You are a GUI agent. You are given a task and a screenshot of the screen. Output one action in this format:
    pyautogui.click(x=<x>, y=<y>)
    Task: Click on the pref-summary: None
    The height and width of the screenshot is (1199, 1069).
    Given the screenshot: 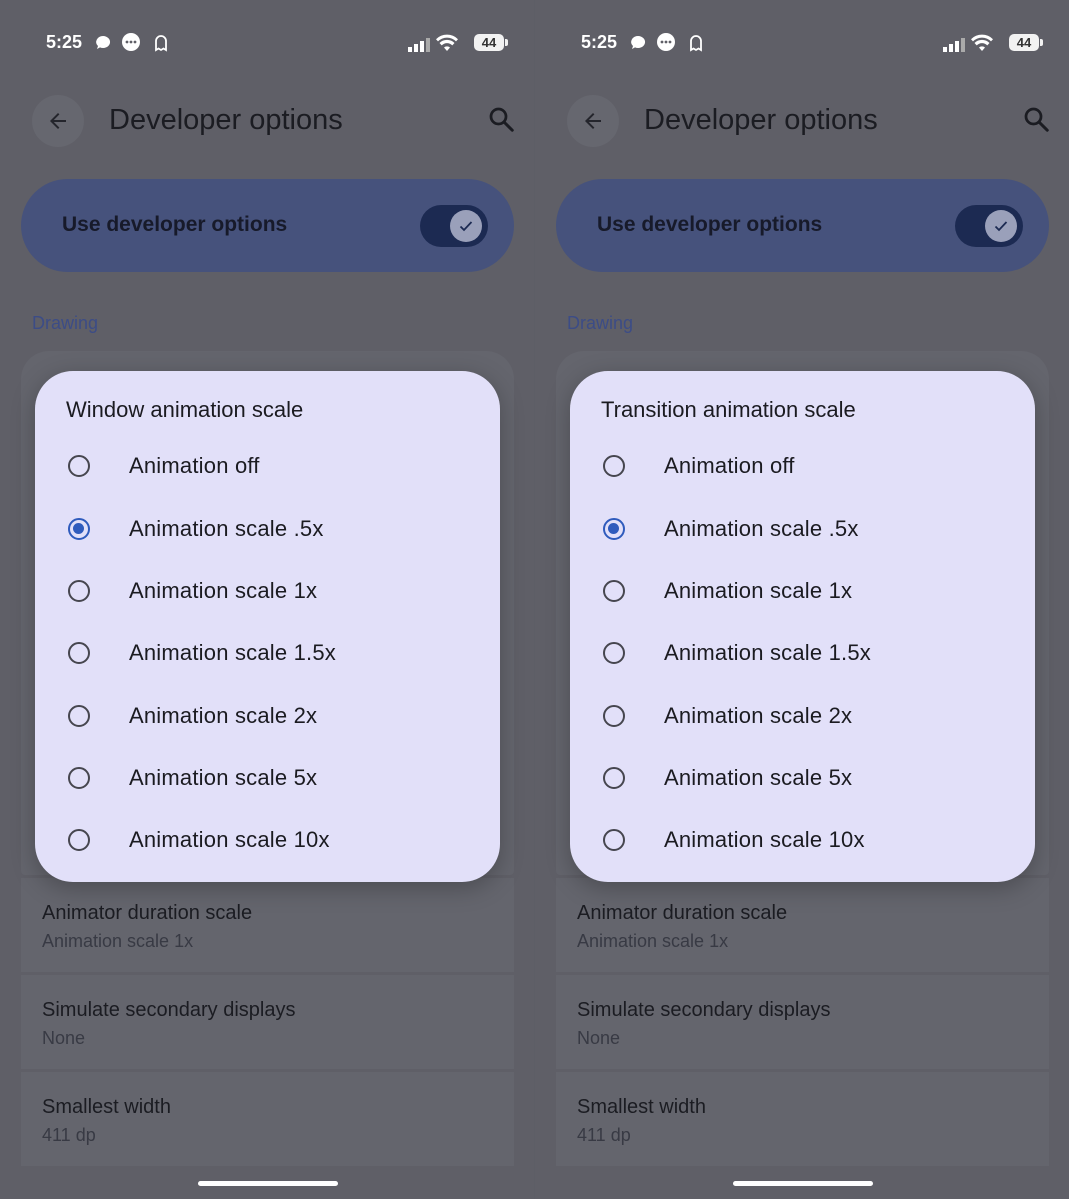 What is the action you would take?
    pyautogui.click(x=599, y=1038)
    